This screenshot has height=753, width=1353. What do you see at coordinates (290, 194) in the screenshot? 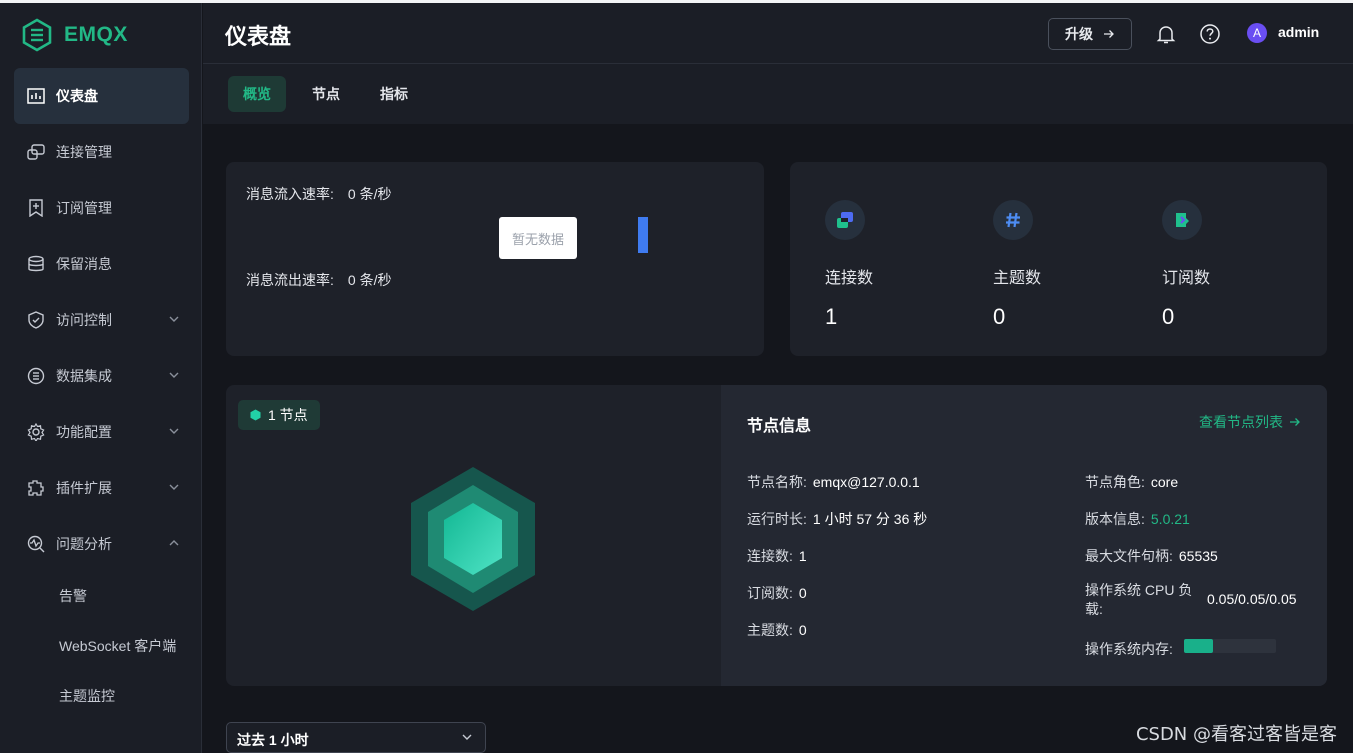
I see `rate-in-label: 消息流入速率:` at bounding box center [290, 194].